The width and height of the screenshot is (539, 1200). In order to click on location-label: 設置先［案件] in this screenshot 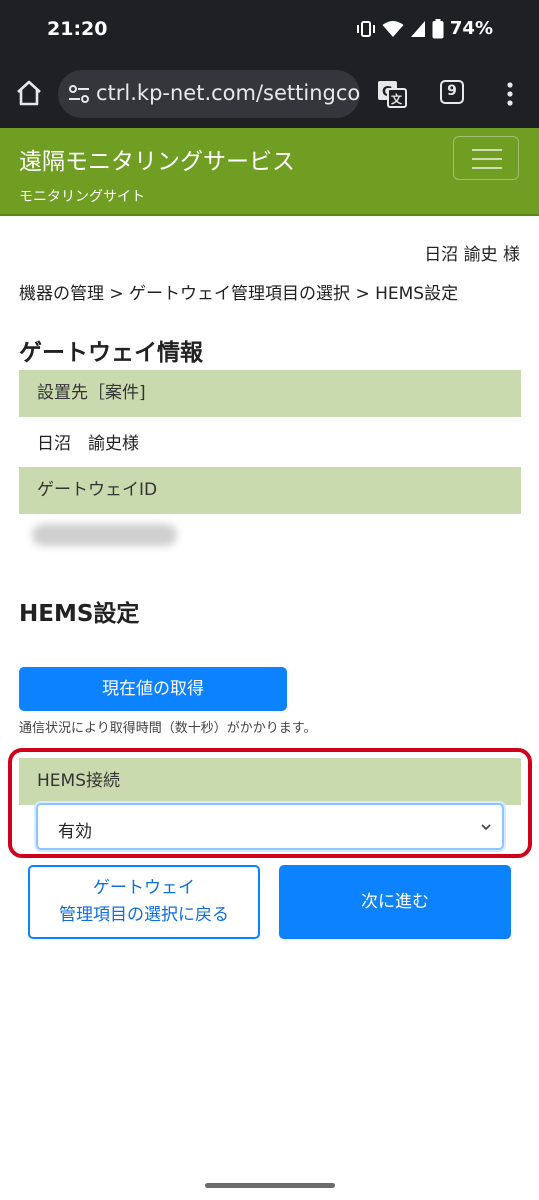, I will do `click(270, 393)`.